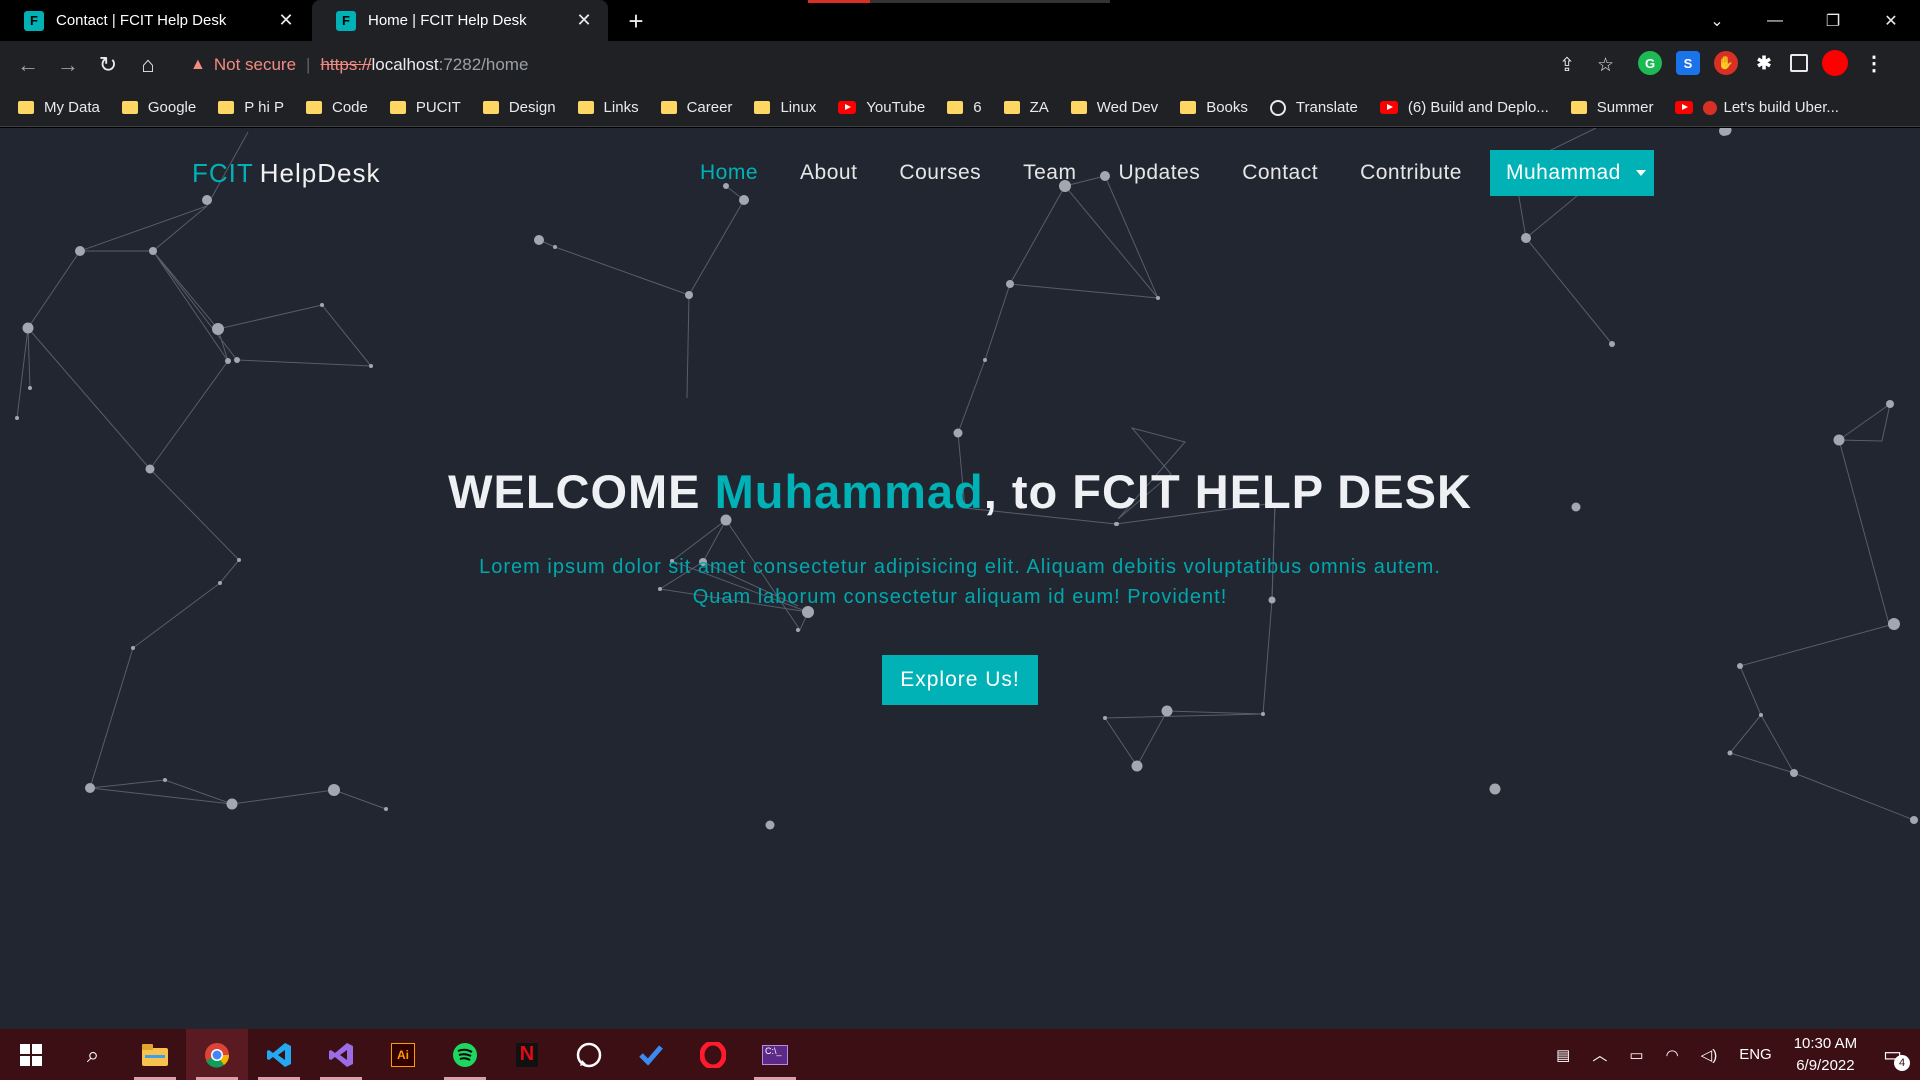 This screenshot has height=1080, width=1920. What do you see at coordinates (336, 107) in the screenshot?
I see `bookmark-code: Code` at bounding box center [336, 107].